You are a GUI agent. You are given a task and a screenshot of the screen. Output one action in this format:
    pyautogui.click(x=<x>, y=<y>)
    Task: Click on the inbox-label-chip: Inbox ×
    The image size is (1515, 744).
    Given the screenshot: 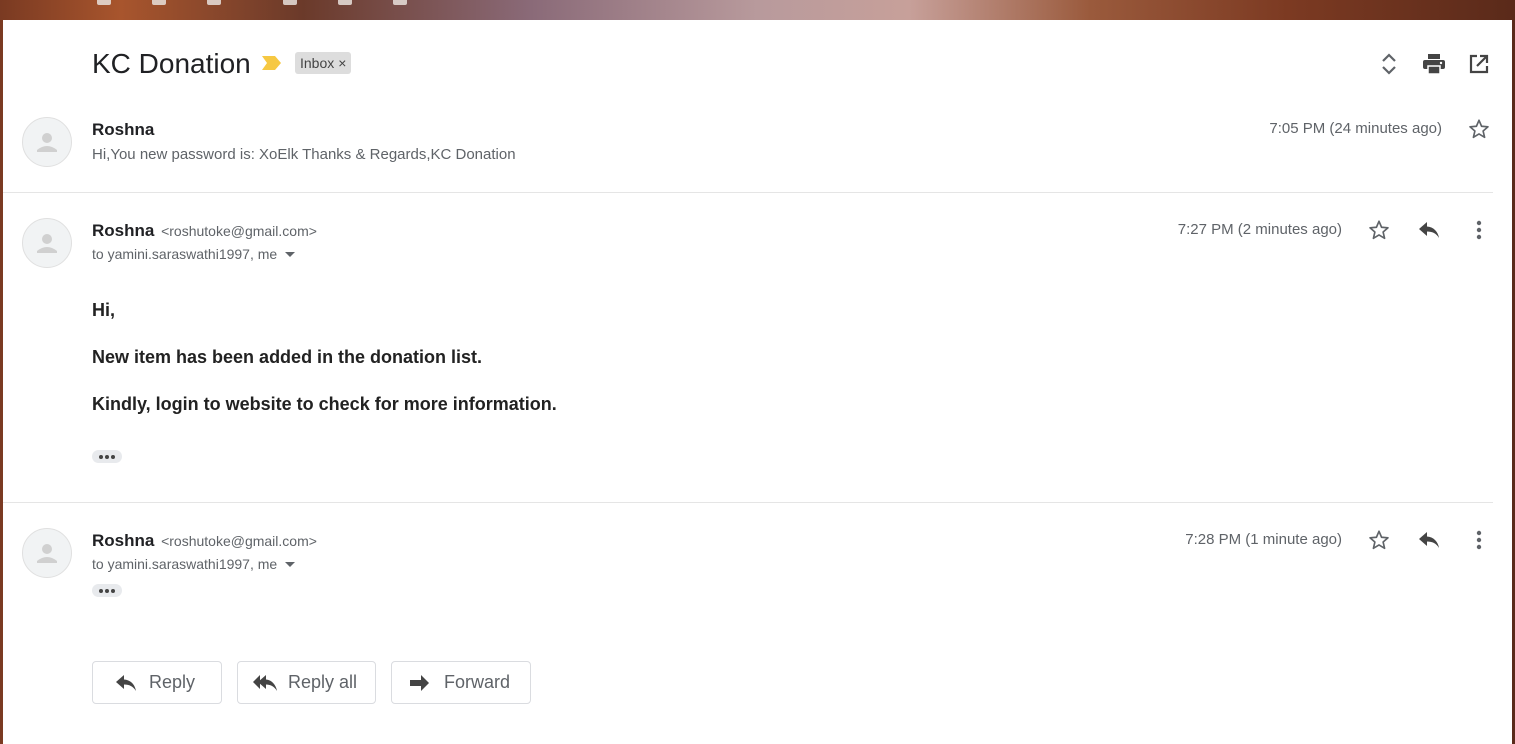 What is the action you would take?
    pyautogui.click(x=323, y=63)
    